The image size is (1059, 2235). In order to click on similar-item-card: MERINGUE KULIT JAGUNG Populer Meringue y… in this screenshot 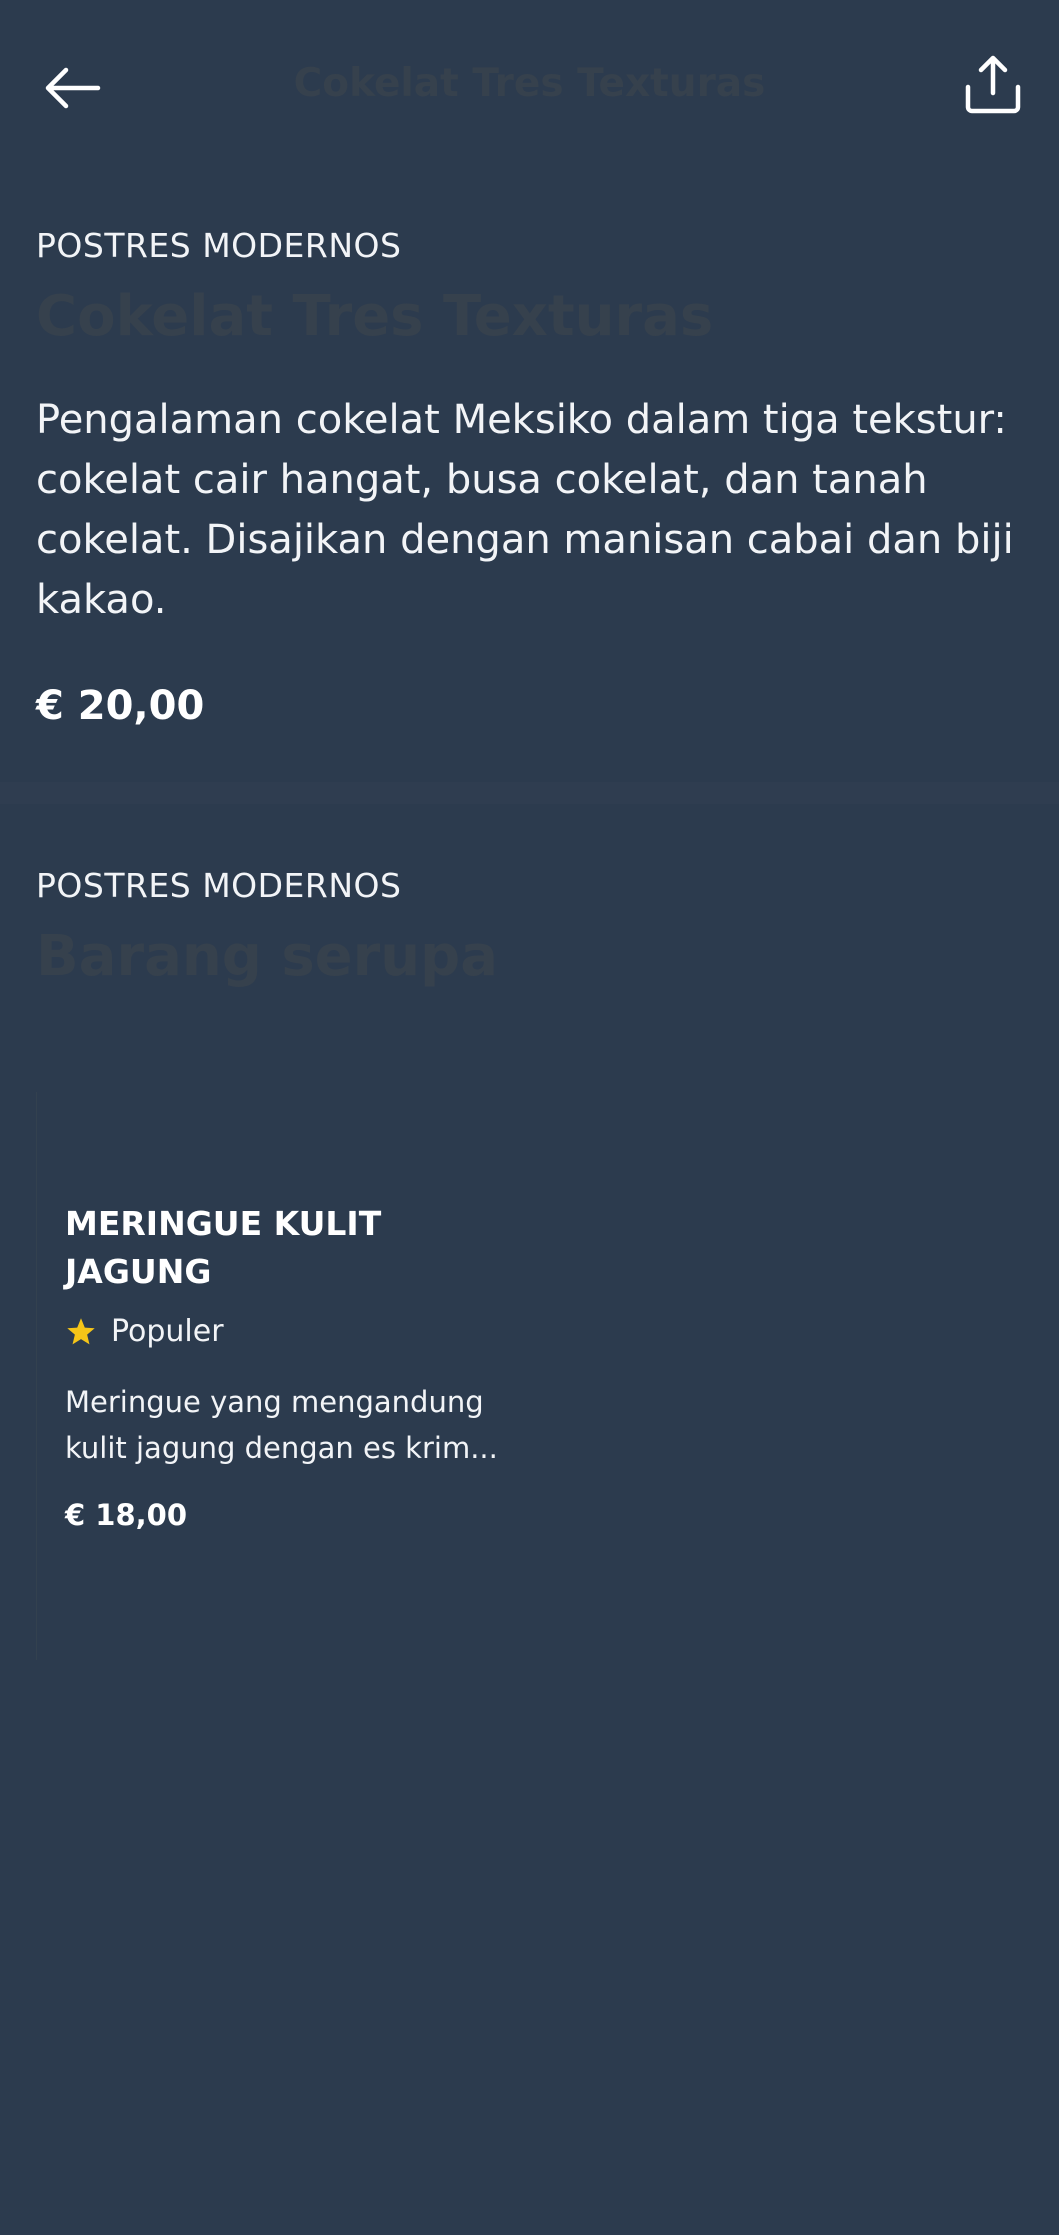, I will do `click(267, 1376)`.